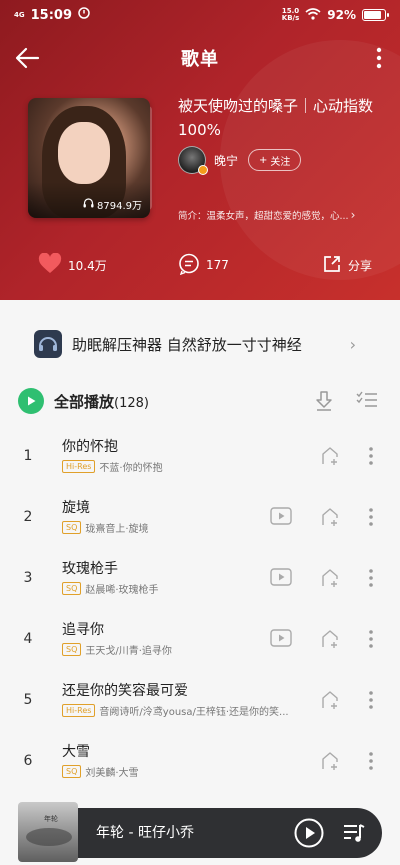 The width and height of the screenshot is (400, 865). Describe the element at coordinates (200, 519) in the screenshot. I see `song-row: 2 旋境 SQ 珑熹音上·旋境` at that location.